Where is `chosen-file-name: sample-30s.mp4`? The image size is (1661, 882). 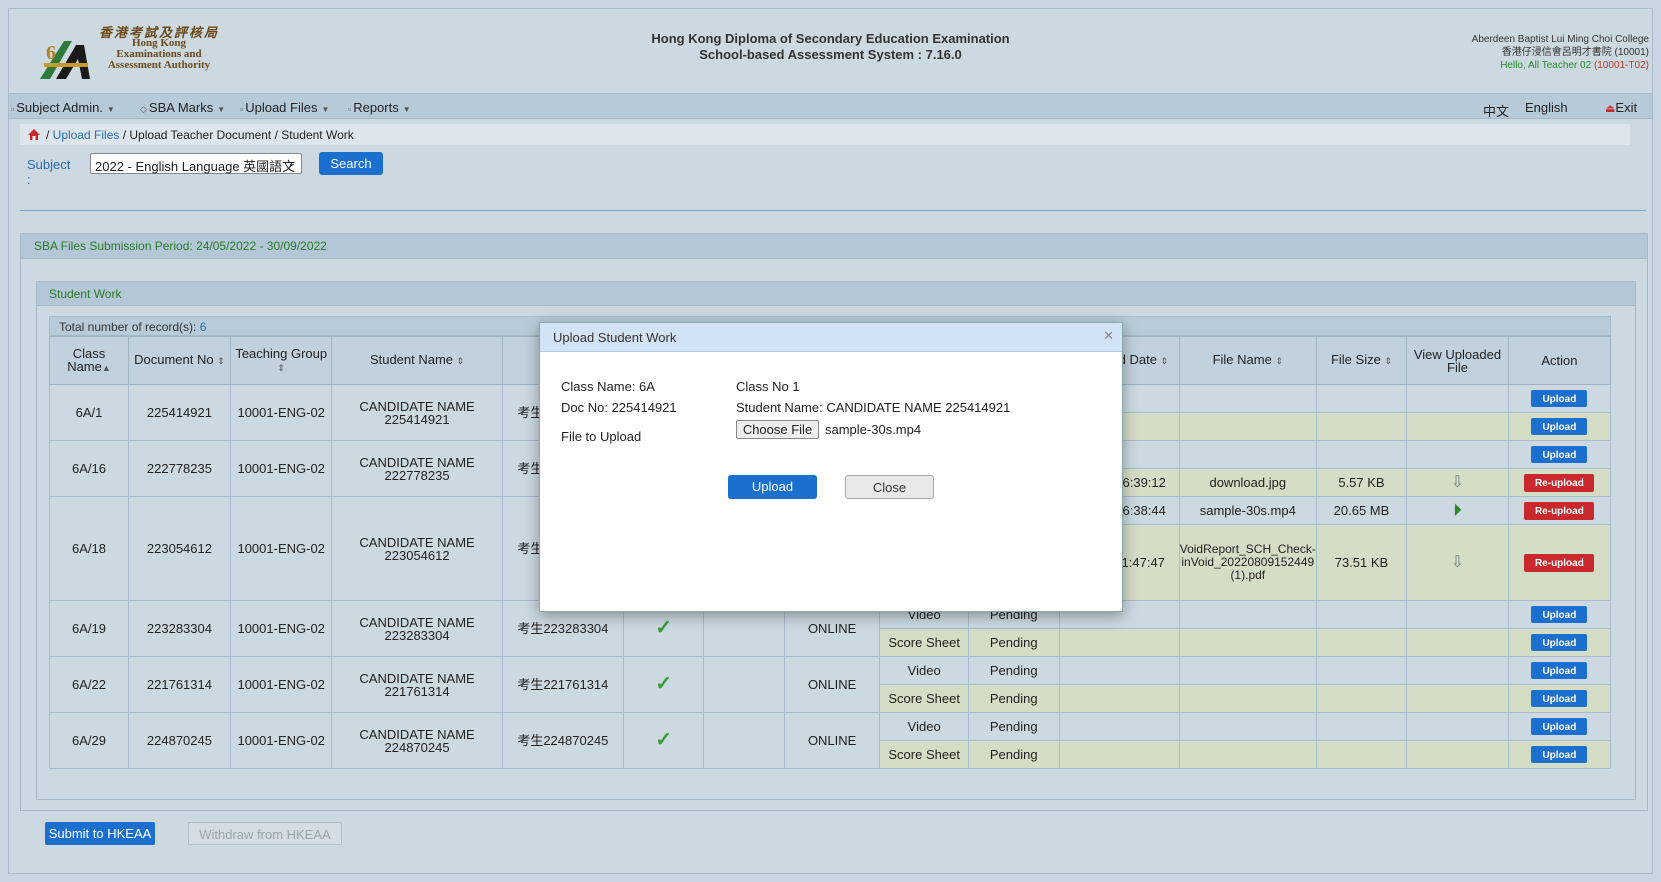 chosen-file-name: sample-30s.mp4 is located at coordinates (873, 429).